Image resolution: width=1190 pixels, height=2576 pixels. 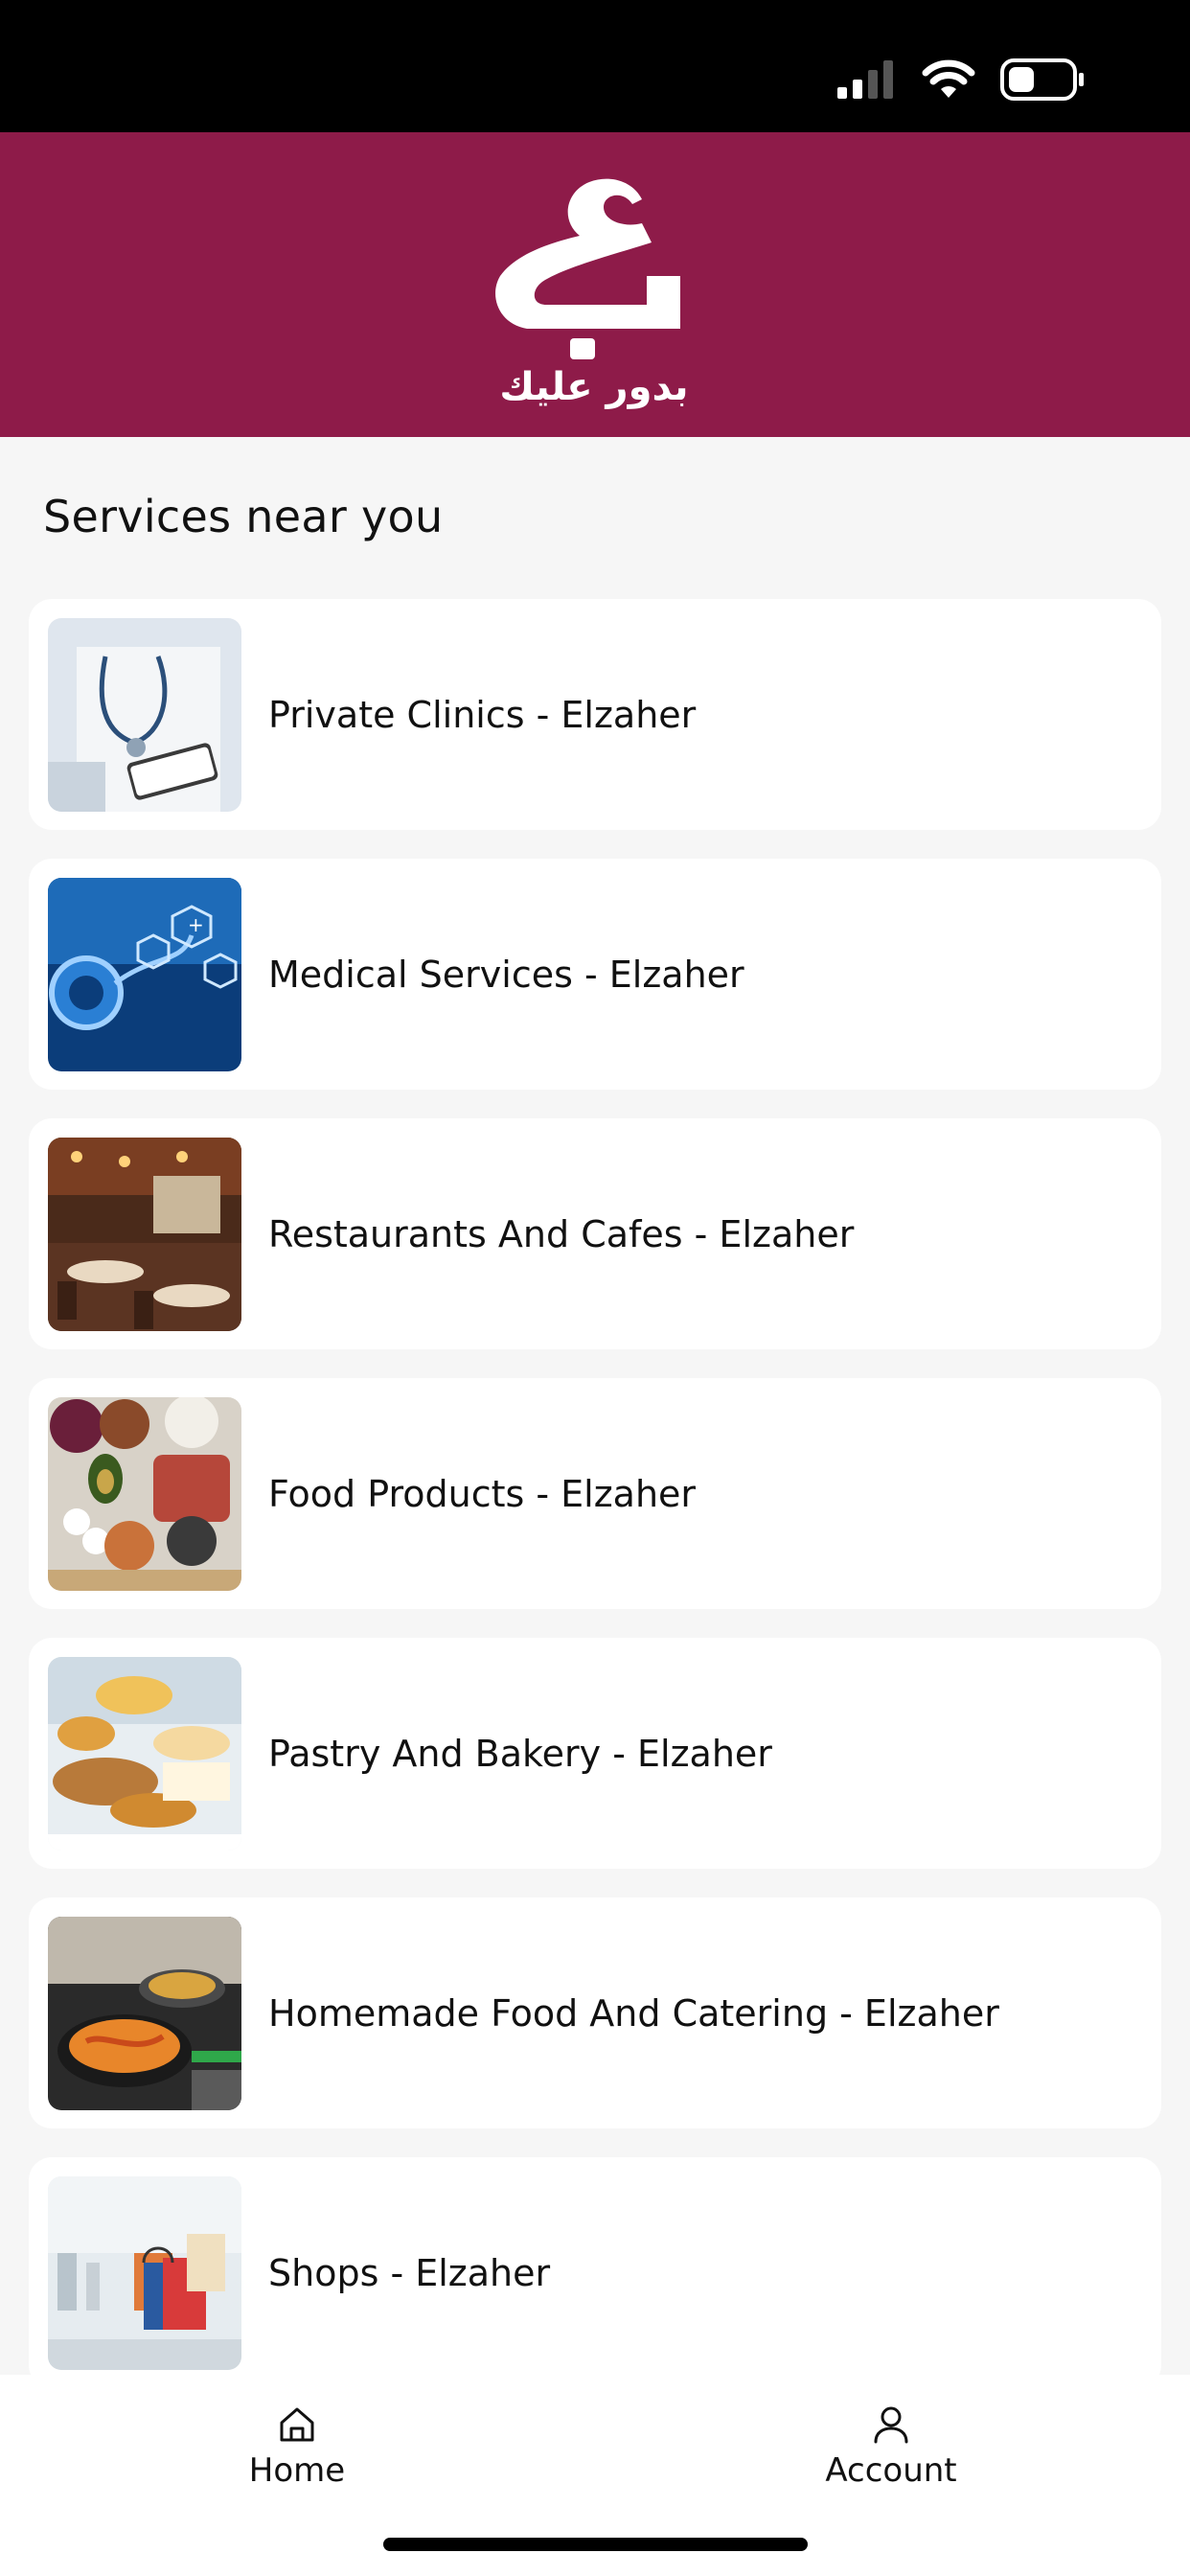 I want to click on app-header: بدور عليك, so click(x=595, y=284).